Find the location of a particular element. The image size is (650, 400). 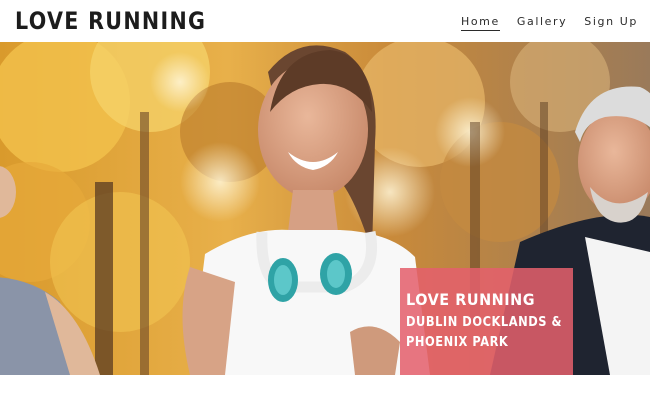

page-content-start is located at coordinates (325, 387).